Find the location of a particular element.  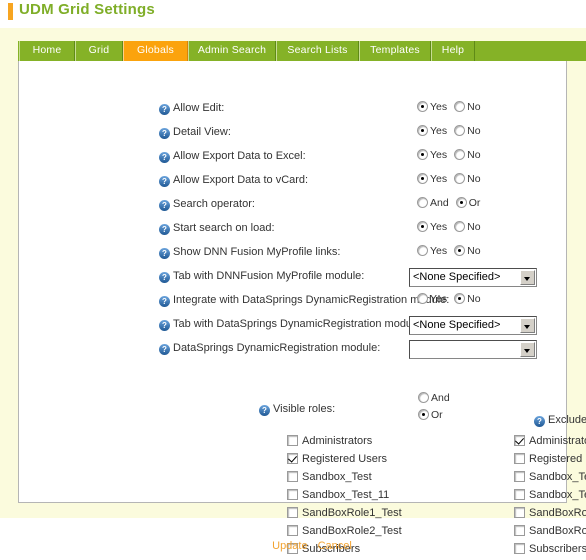

tab-home: Home is located at coordinates (47, 51).